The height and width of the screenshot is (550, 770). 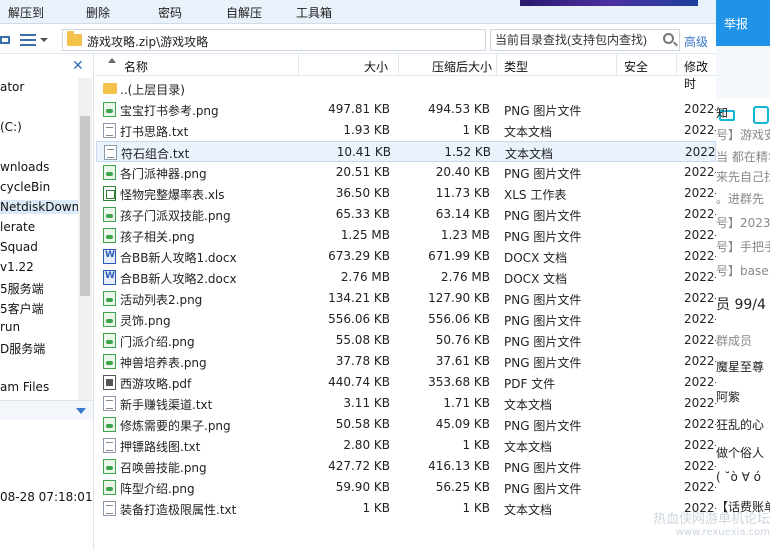 I want to click on file-name: 合BB新人攻略1.docx, so click(x=178, y=258).